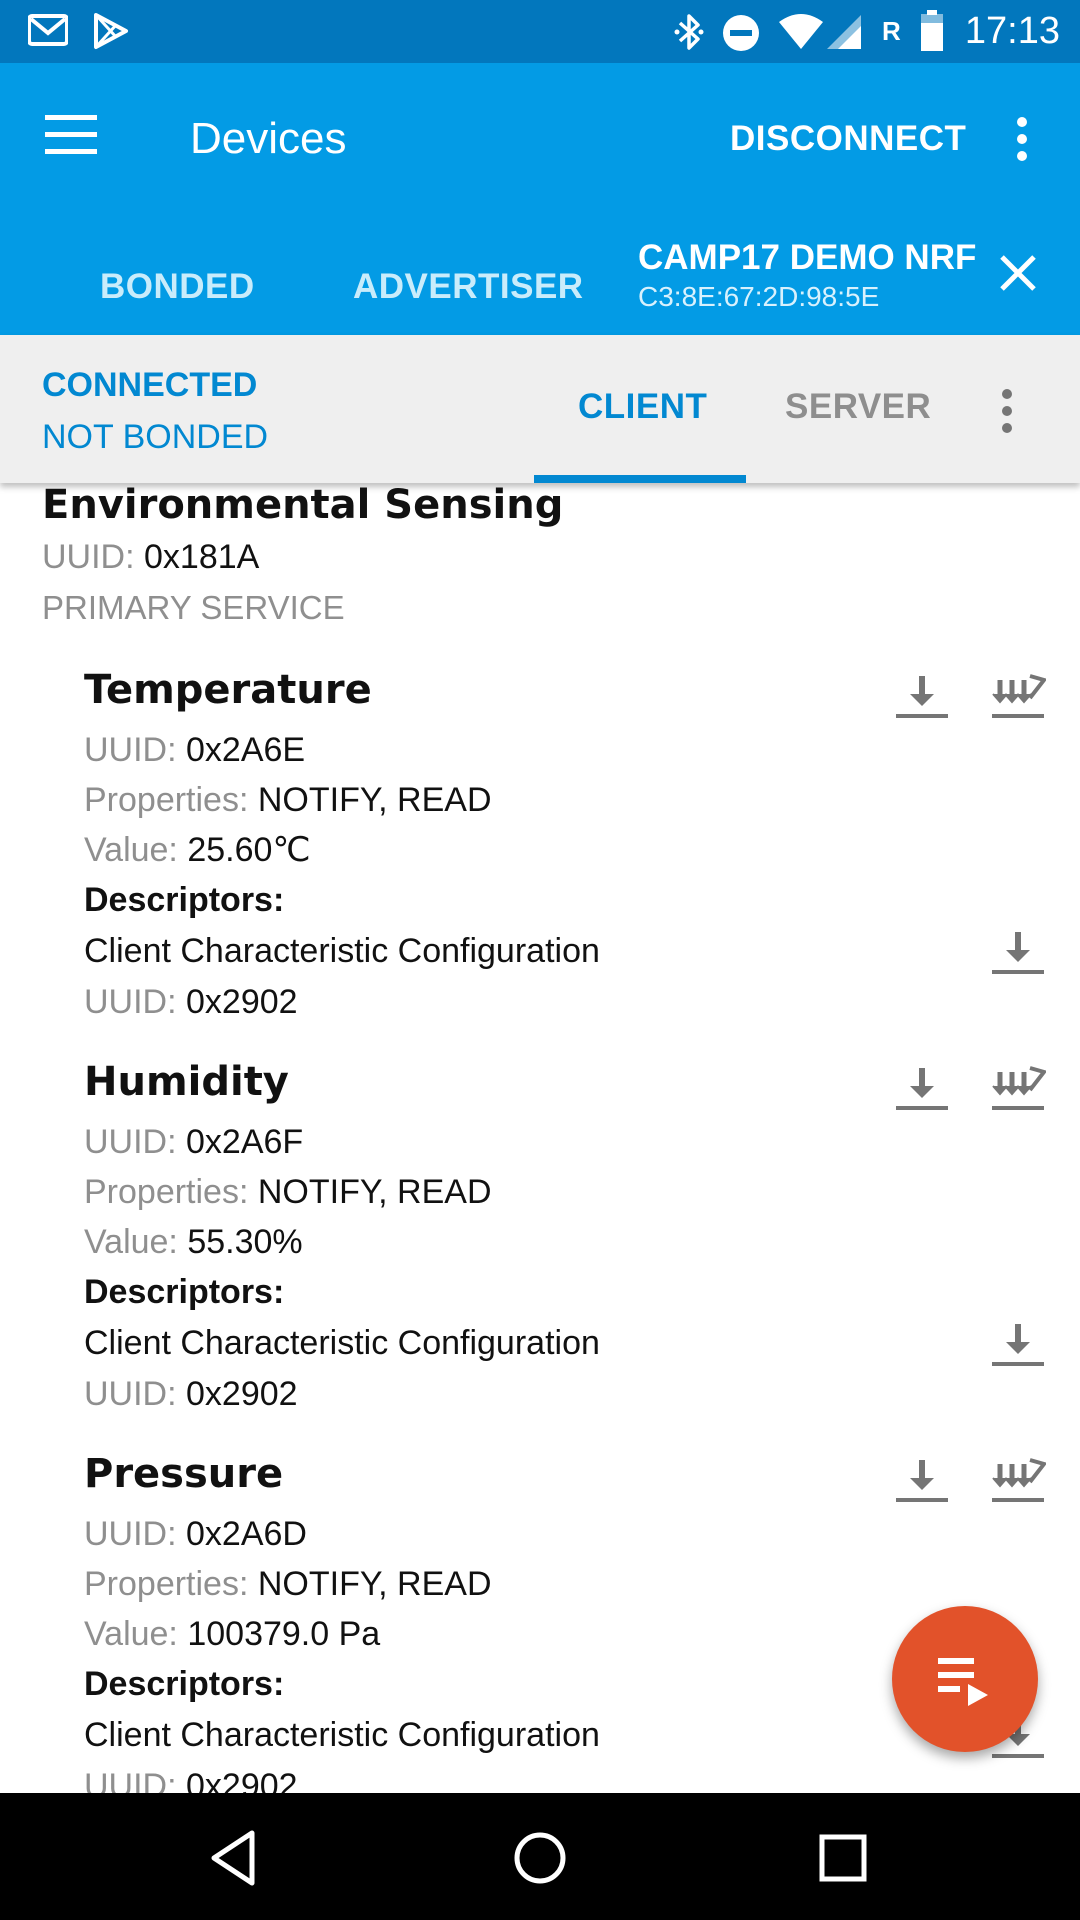  Describe the element at coordinates (150, 385) in the screenshot. I see `connection-status: CONNECTED` at that location.